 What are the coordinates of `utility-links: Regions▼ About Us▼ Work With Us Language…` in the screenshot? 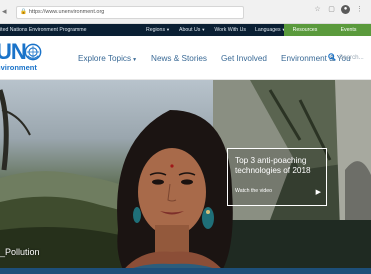 It's located at (216, 30).